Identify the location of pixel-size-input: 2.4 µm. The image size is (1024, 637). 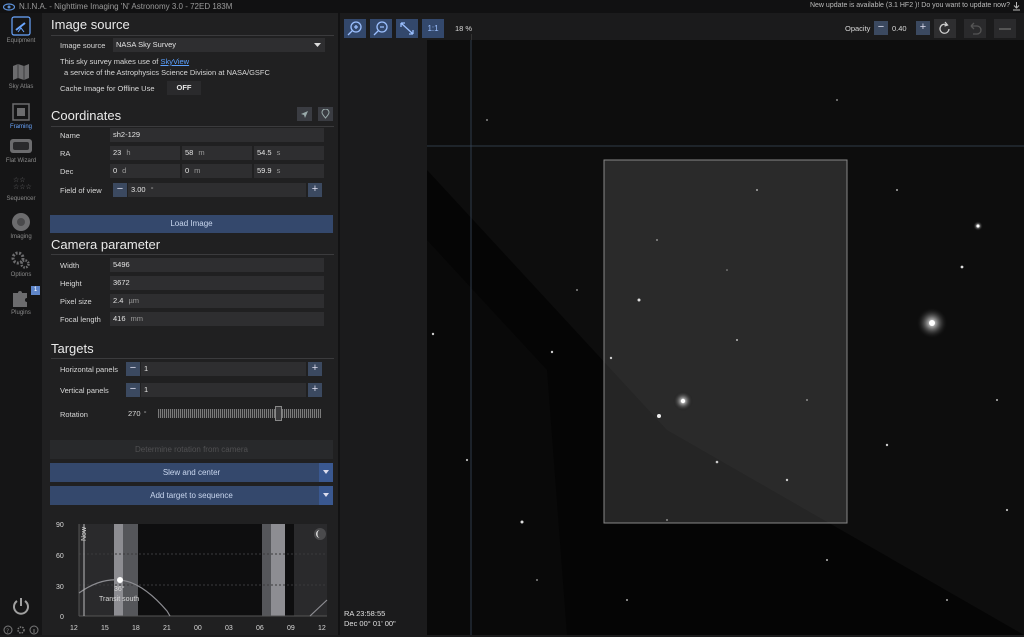
(217, 301).